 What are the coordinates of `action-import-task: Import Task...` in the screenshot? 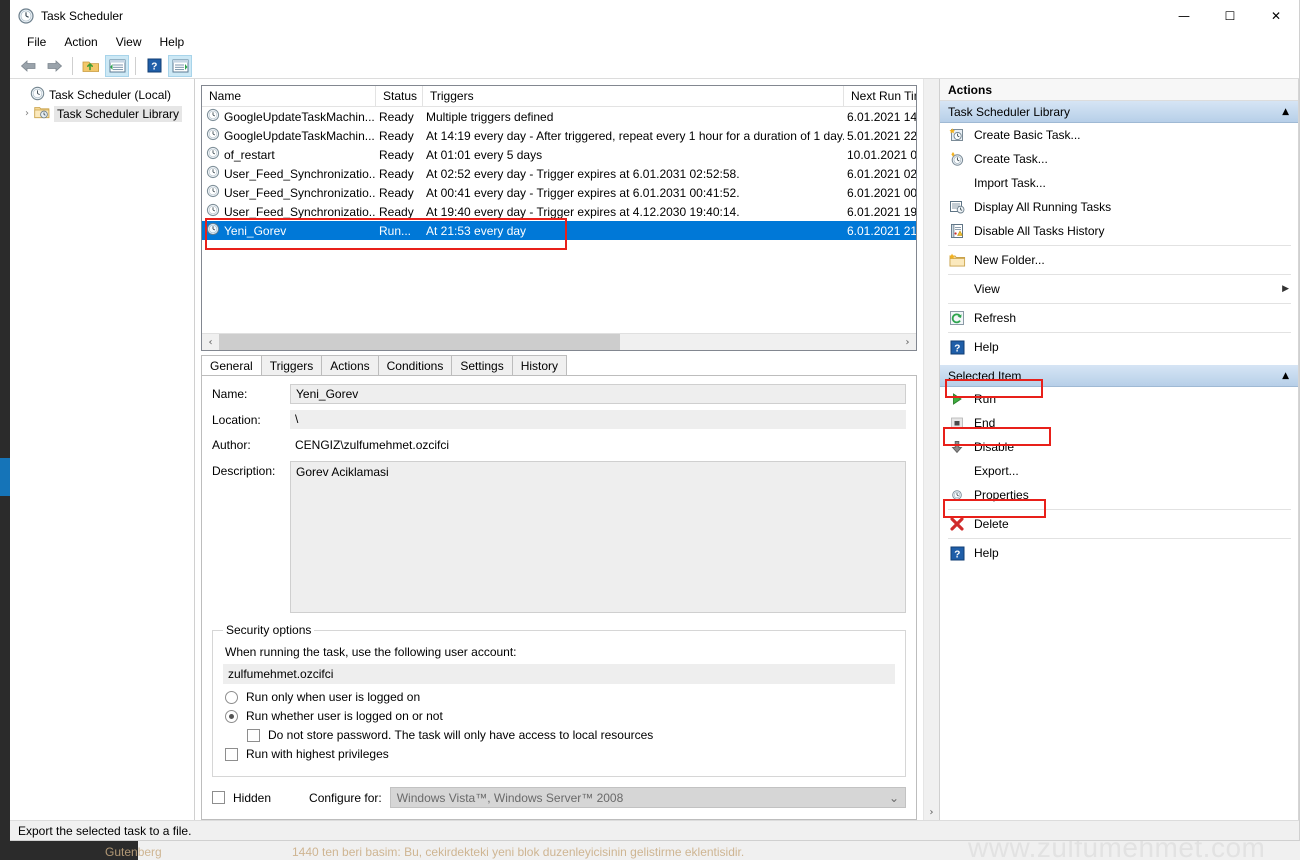 It's located at (1119, 183).